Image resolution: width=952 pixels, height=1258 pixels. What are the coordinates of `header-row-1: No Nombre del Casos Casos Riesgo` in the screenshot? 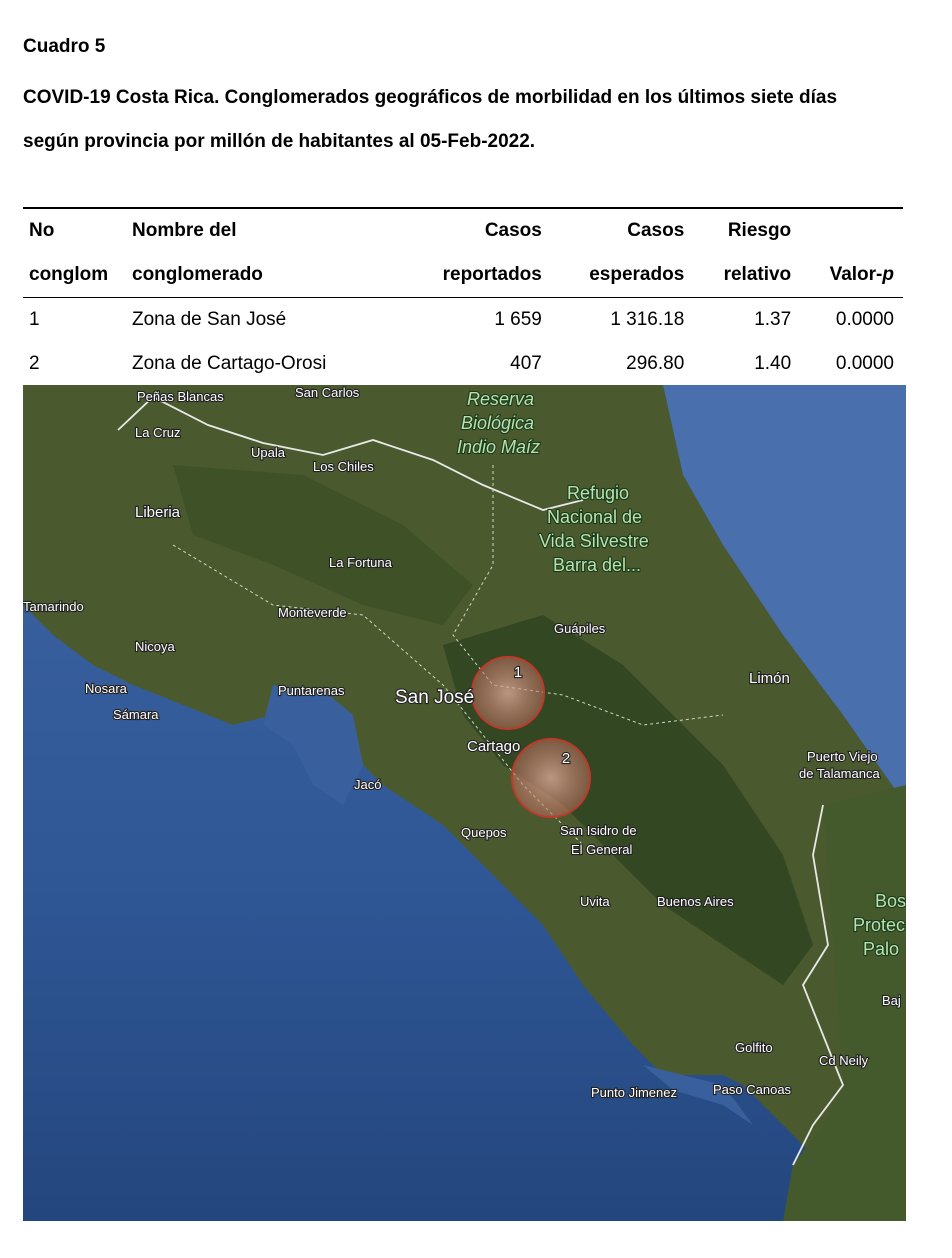 It's located at (463, 230).